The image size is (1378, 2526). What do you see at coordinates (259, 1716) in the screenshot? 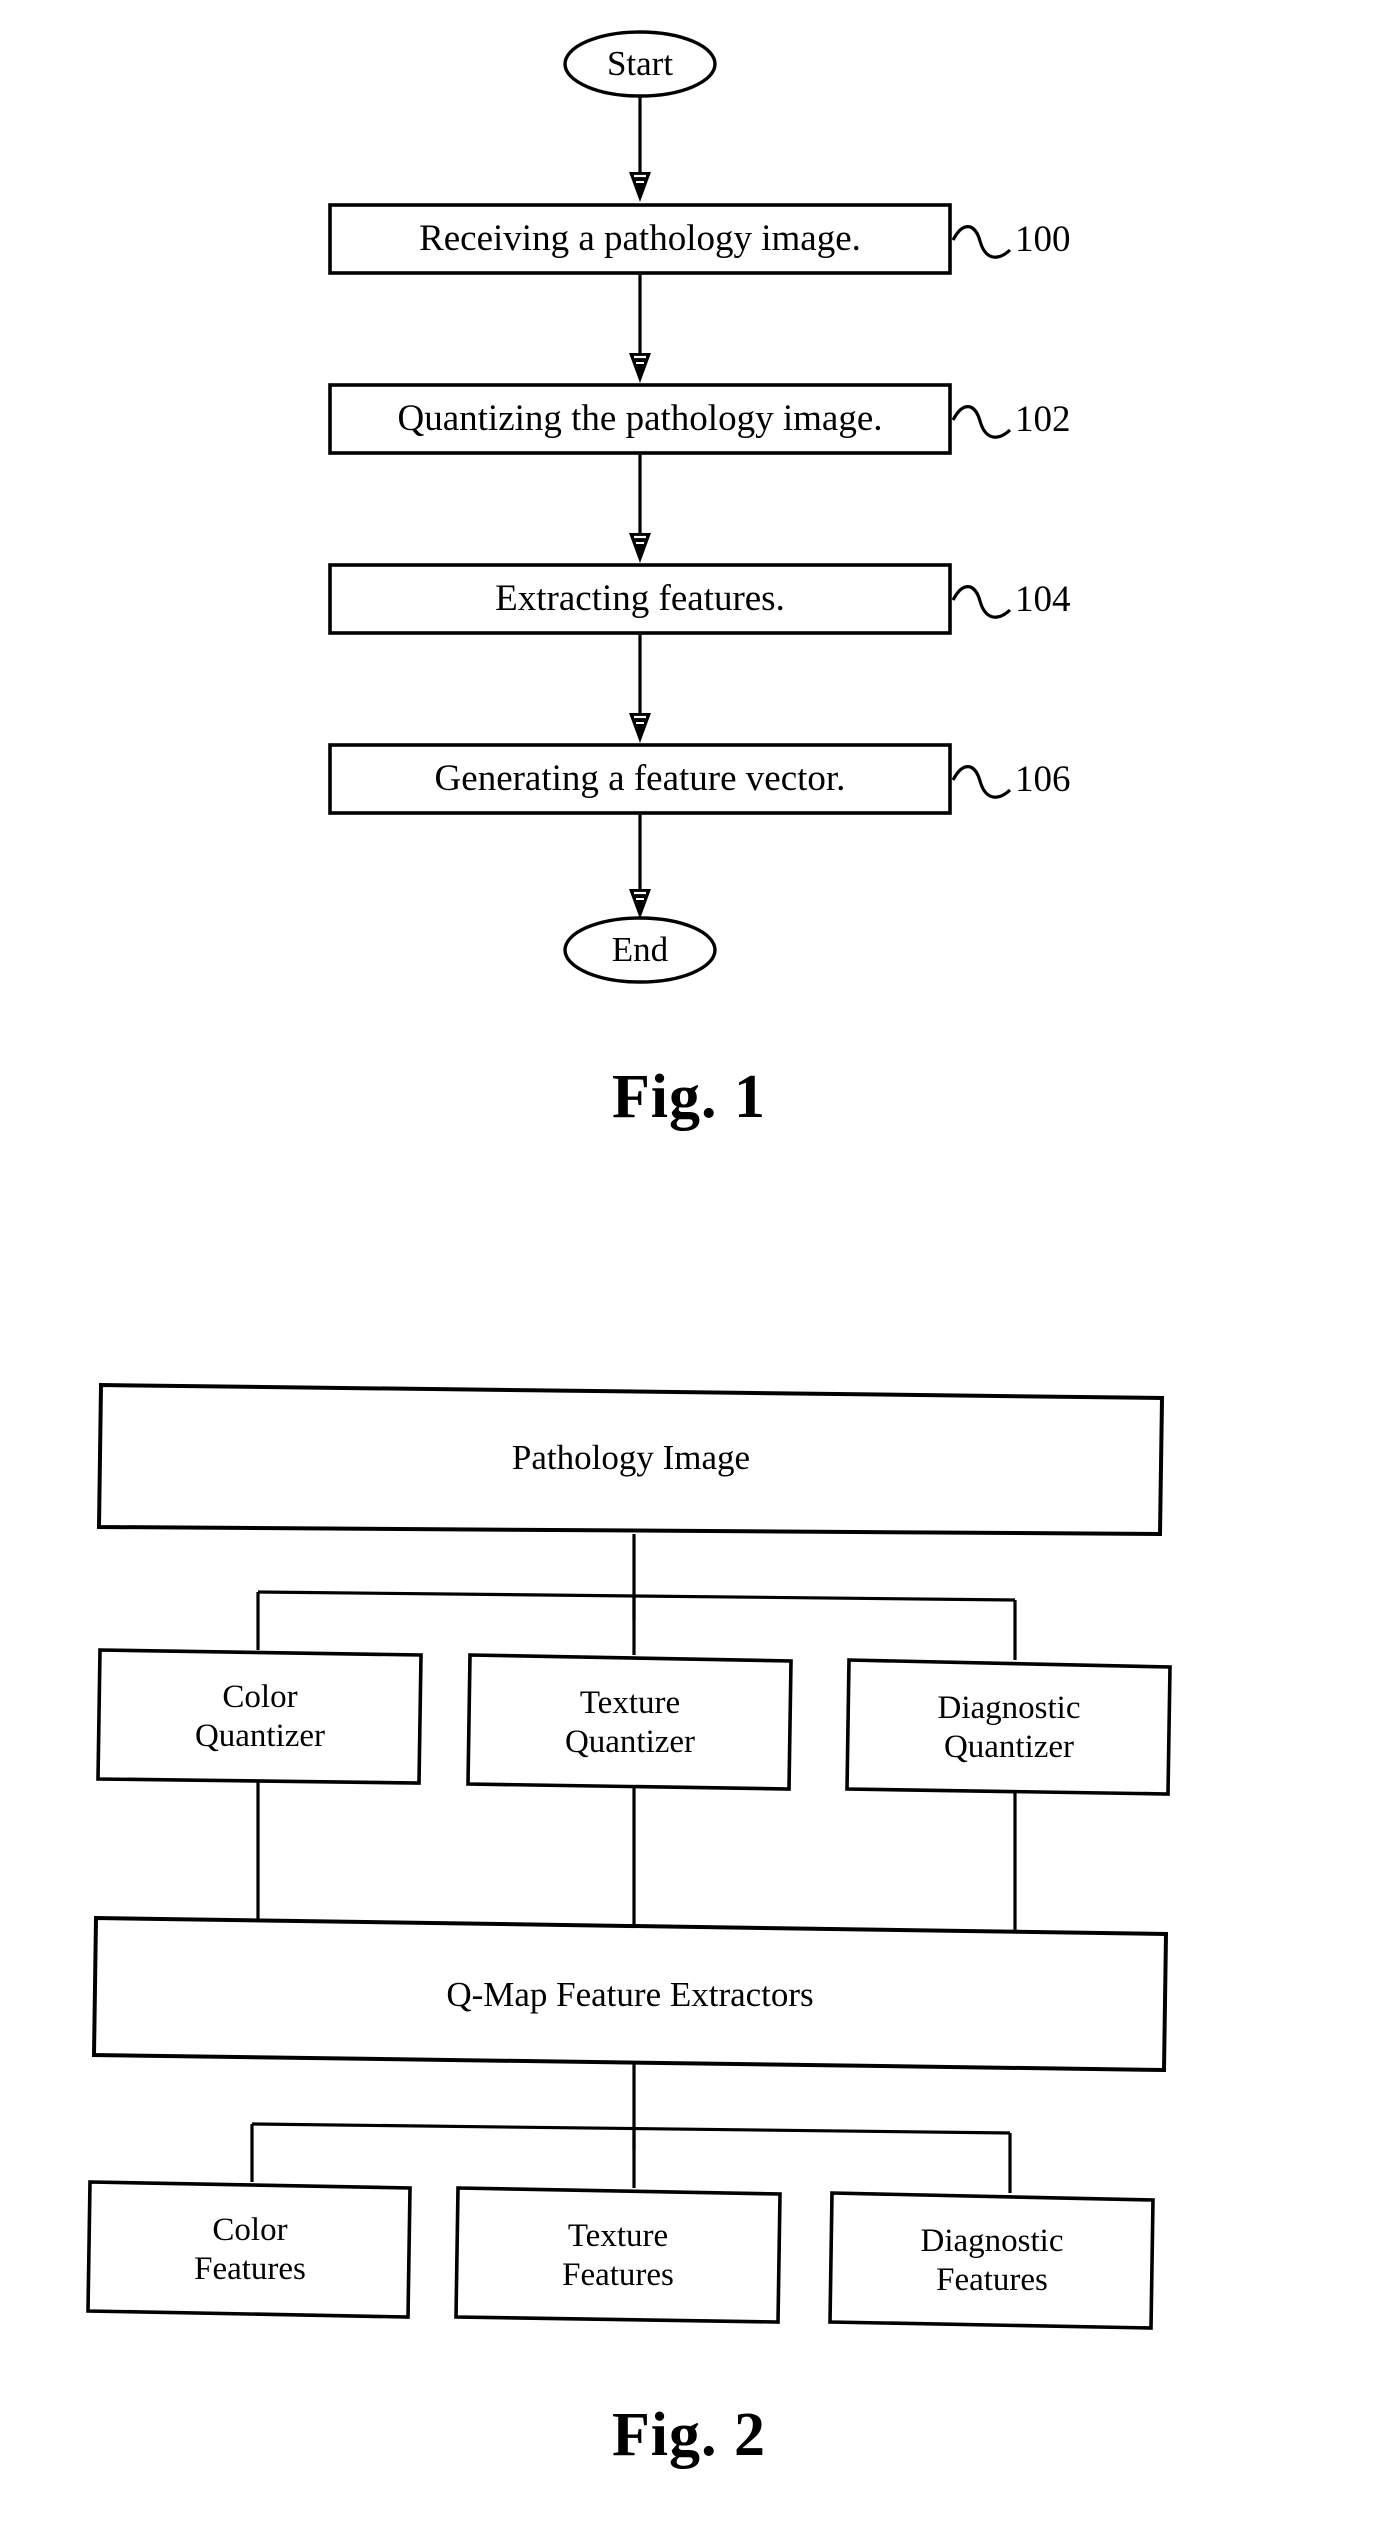
I see `fig2-color-quantizer-box` at bounding box center [259, 1716].